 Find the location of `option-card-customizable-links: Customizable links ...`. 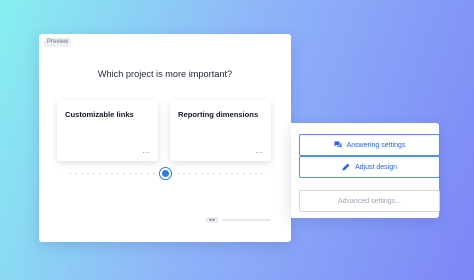

option-card-customizable-links: Customizable links ... is located at coordinates (107, 130).